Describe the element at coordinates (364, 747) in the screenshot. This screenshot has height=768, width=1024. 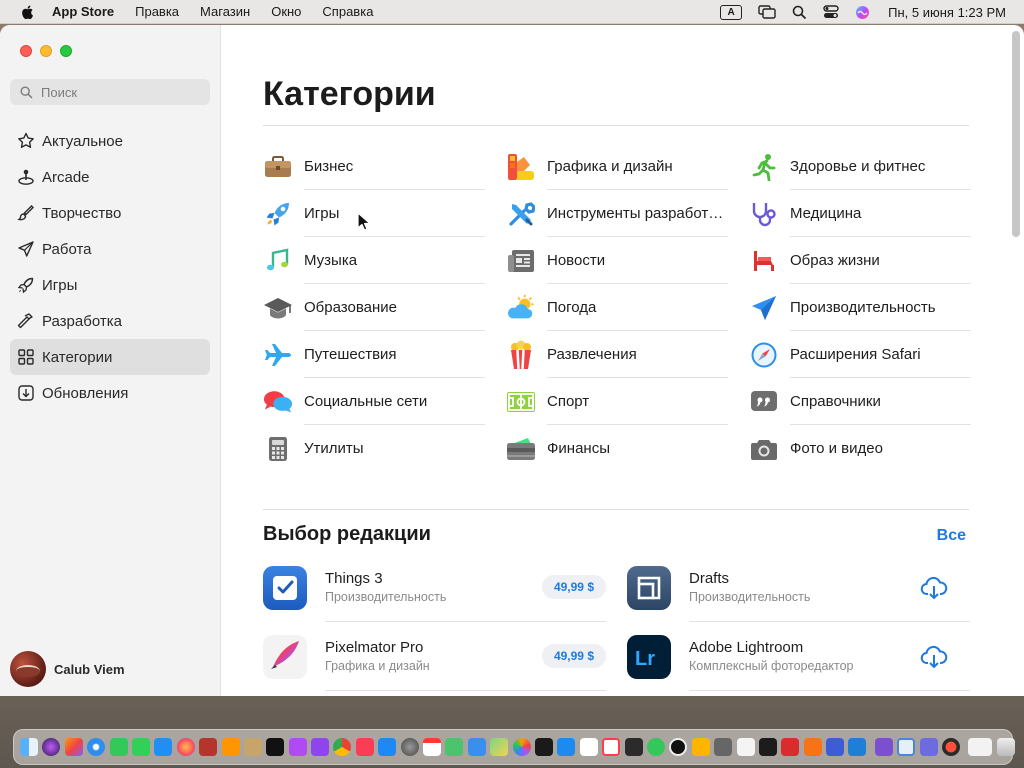
I see `music-icon` at that location.